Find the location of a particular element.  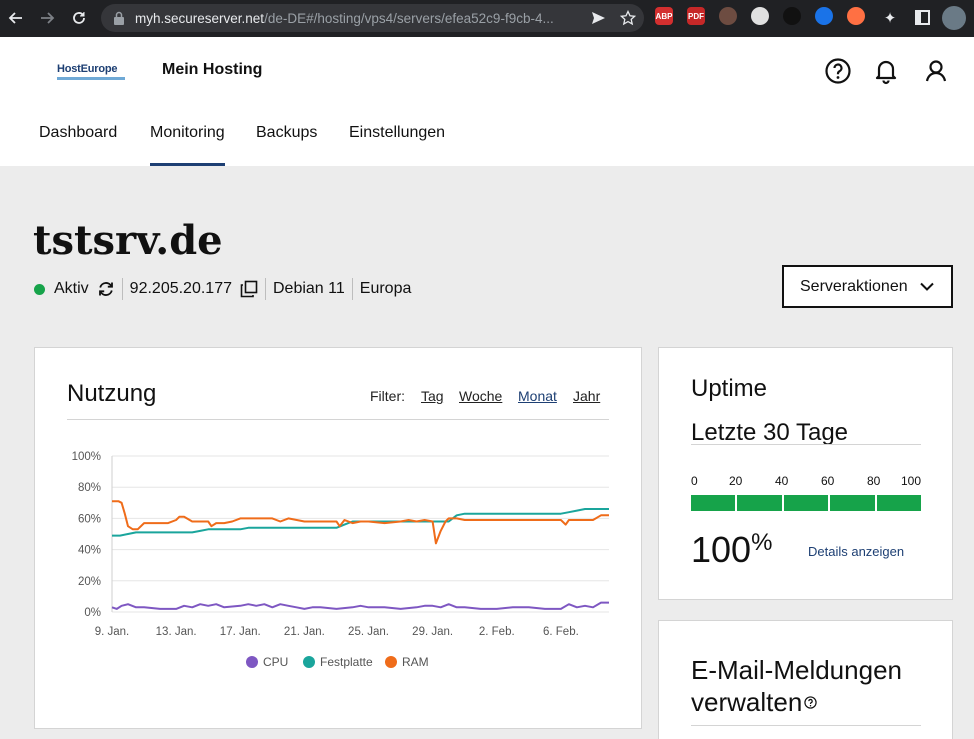

server-name: tstsrv.de is located at coordinates (128, 240).